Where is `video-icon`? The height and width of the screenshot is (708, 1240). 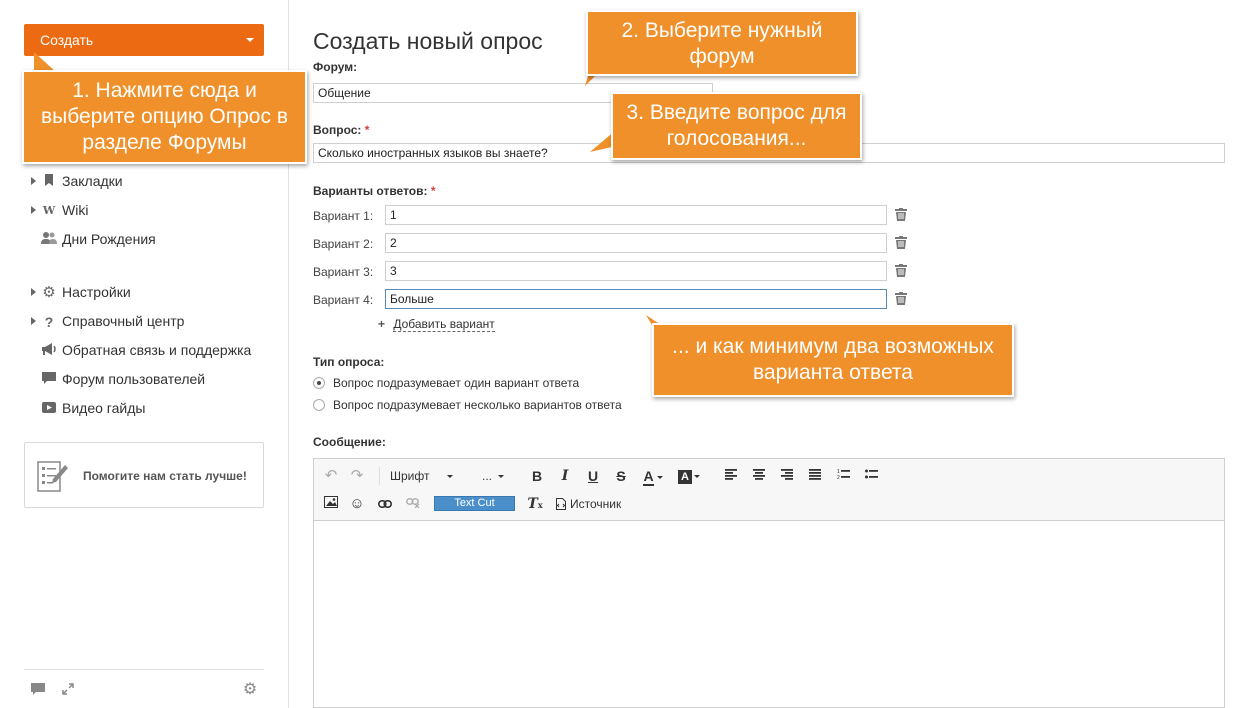 video-icon is located at coordinates (49, 409).